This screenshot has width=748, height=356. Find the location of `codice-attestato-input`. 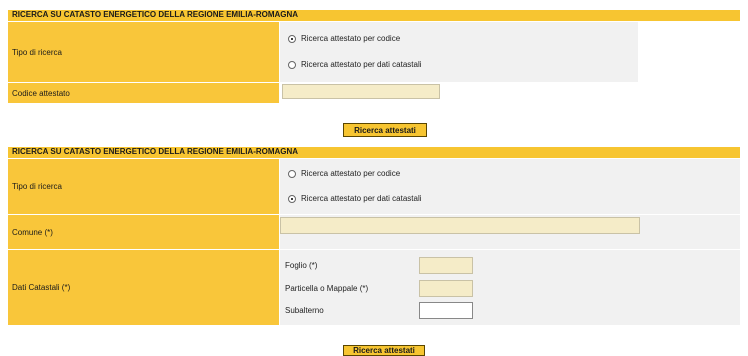

codice-attestato-input is located at coordinates (361, 91).